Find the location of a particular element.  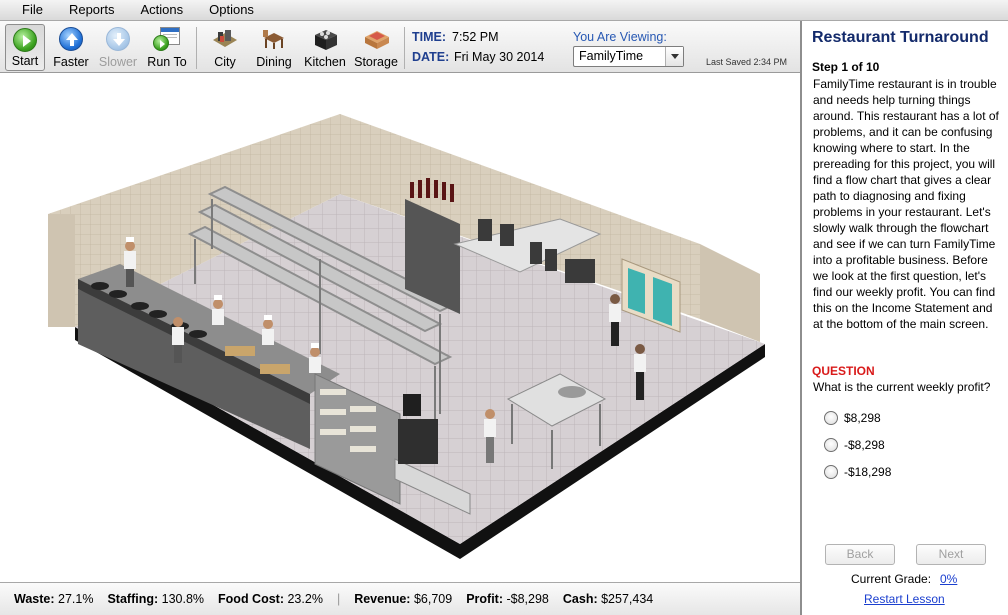

cash-label: Cash: is located at coordinates (580, 599).